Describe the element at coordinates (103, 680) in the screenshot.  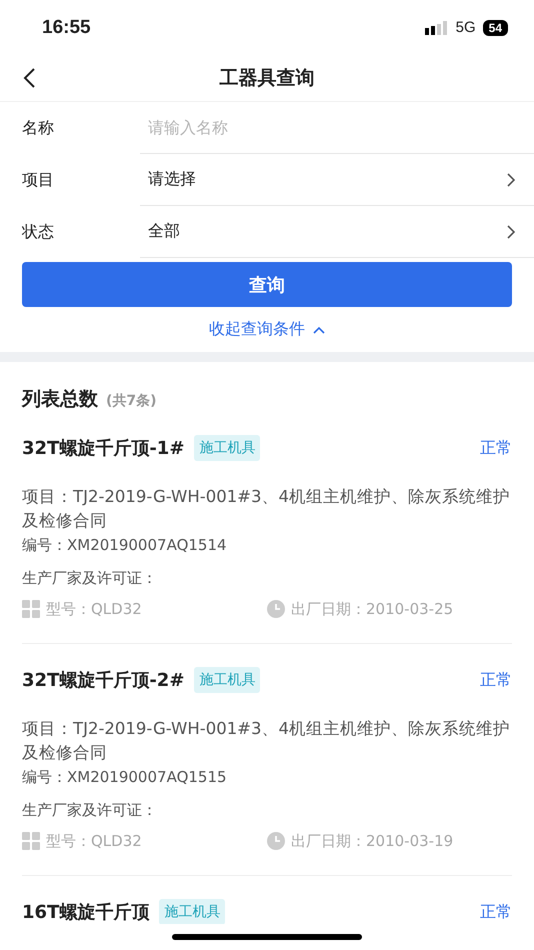
I see `item-title: 32T螺旋千斤顶-2#` at that location.